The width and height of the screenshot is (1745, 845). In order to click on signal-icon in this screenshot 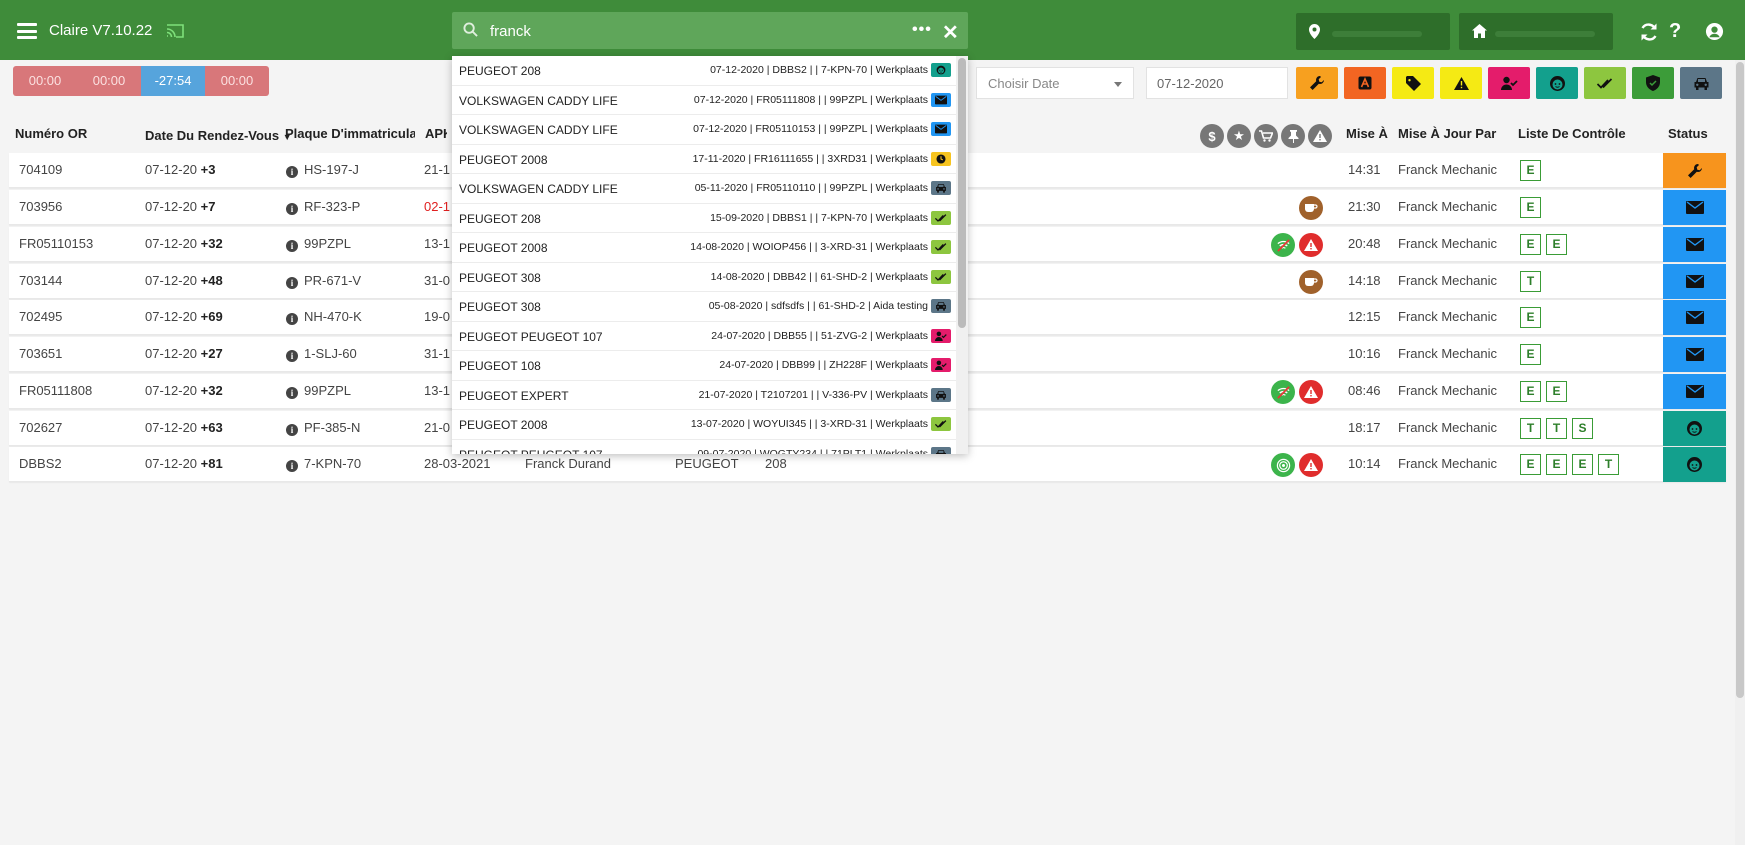, I will do `click(1283, 465)`.